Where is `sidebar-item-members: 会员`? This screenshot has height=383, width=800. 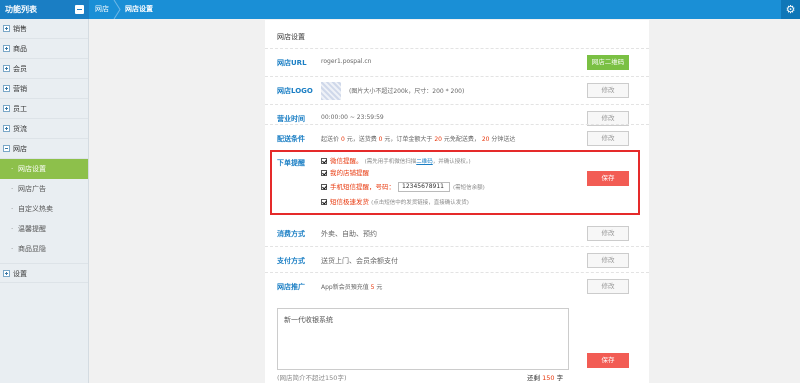 sidebar-item-members: 会员 is located at coordinates (44, 69).